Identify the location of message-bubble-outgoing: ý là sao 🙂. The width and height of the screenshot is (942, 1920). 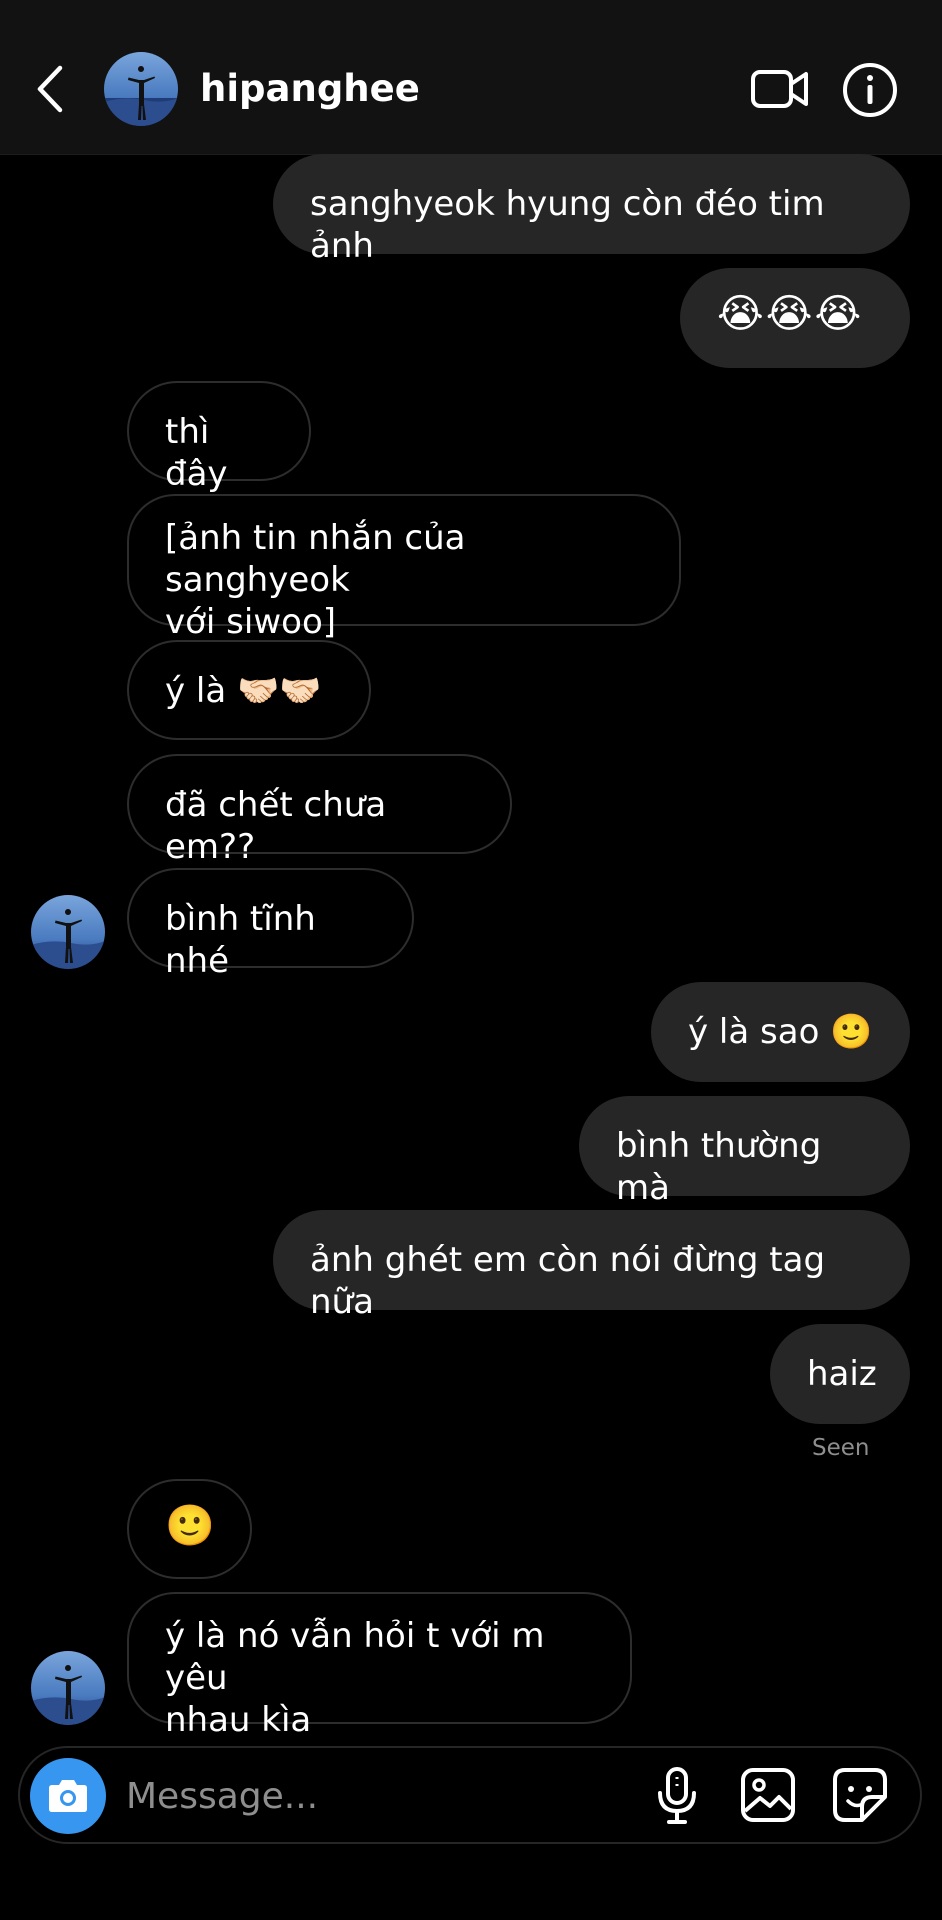
(780, 1032).